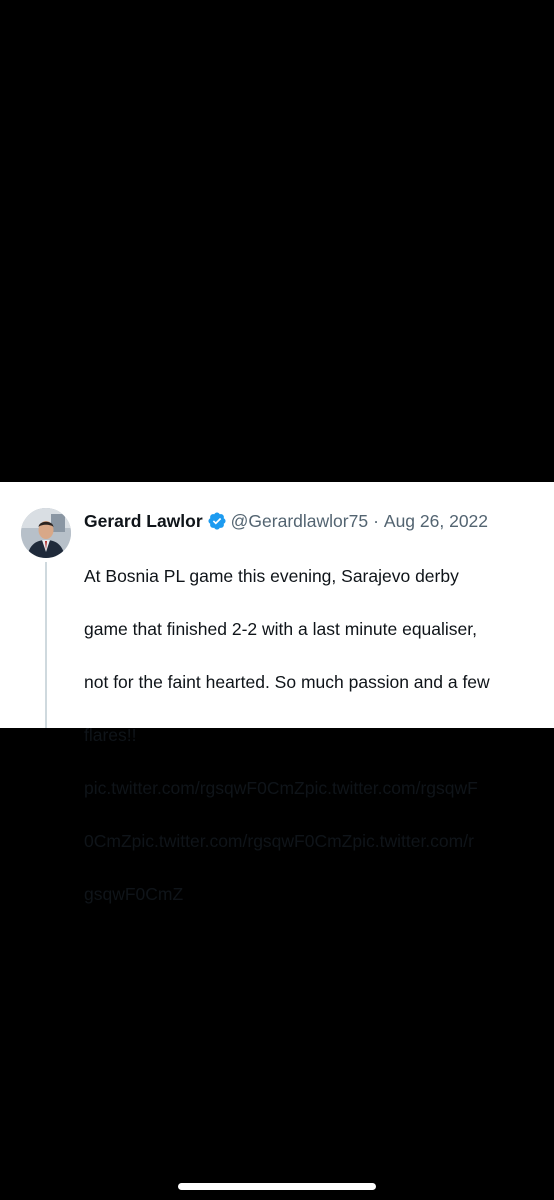 This screenshot has height=1200, width=554. I want to click on tweet-date: Aug 26, 2022, so click(436, 521).